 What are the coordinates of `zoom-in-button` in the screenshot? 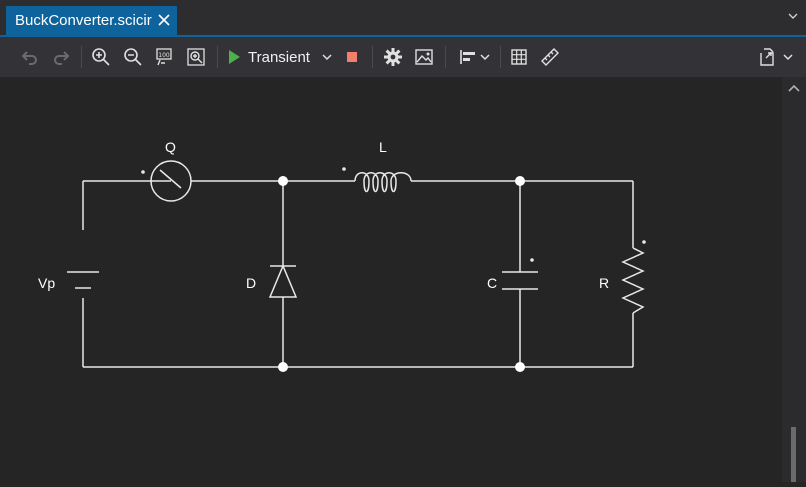 It's located at (101, 57).